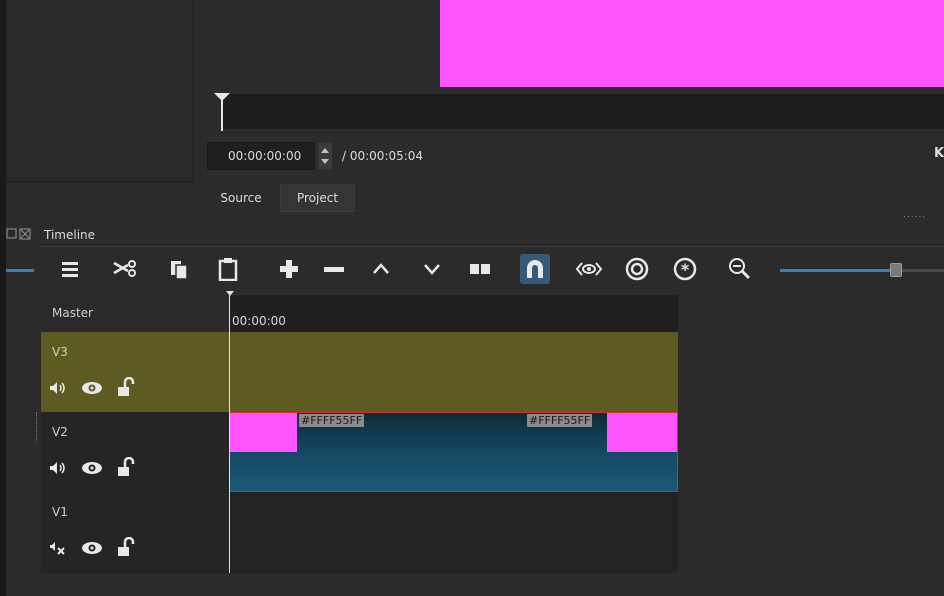 This screenshot has height=596, width=944. What do you see at coordinates (317, 198) in the screenshot?
I see `tab-project: Project` at bounding box center [317, 198].